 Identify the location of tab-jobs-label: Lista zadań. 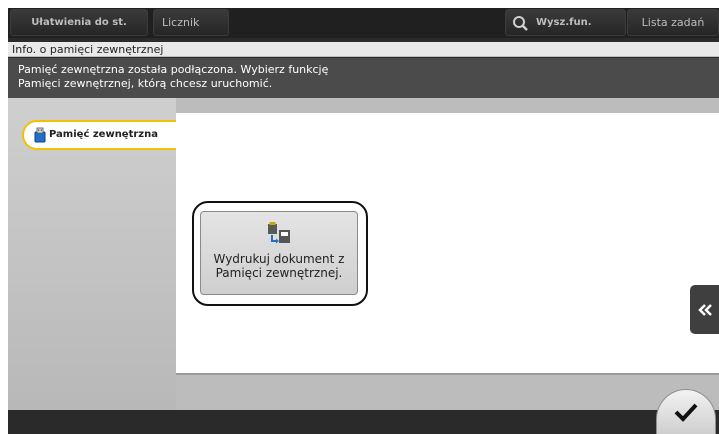
(673, 22).